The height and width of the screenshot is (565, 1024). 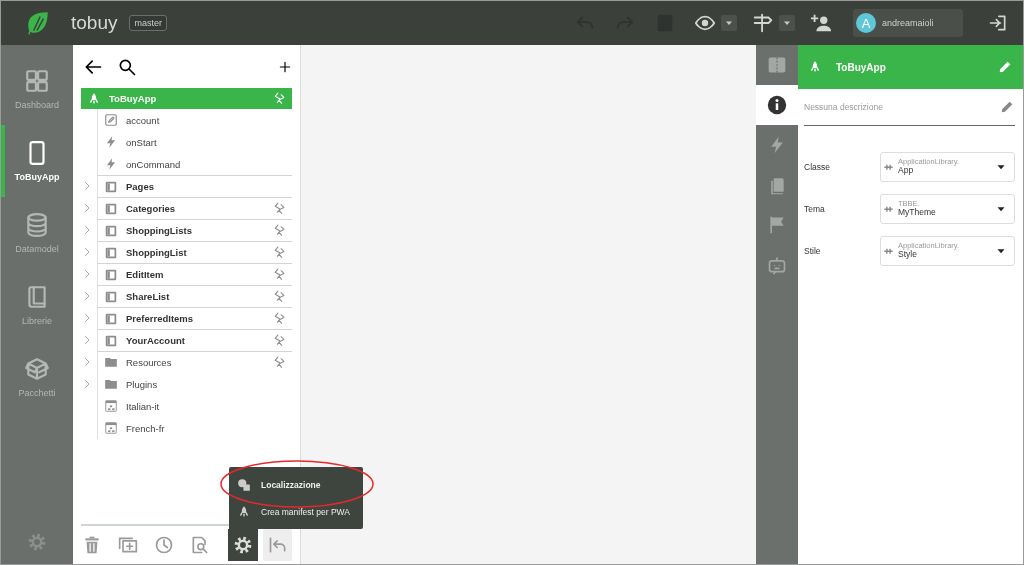 What do you see at coordinates (148, 23) in the screenshot?
I see `branch-label: master` at bounding box center [148, 23].